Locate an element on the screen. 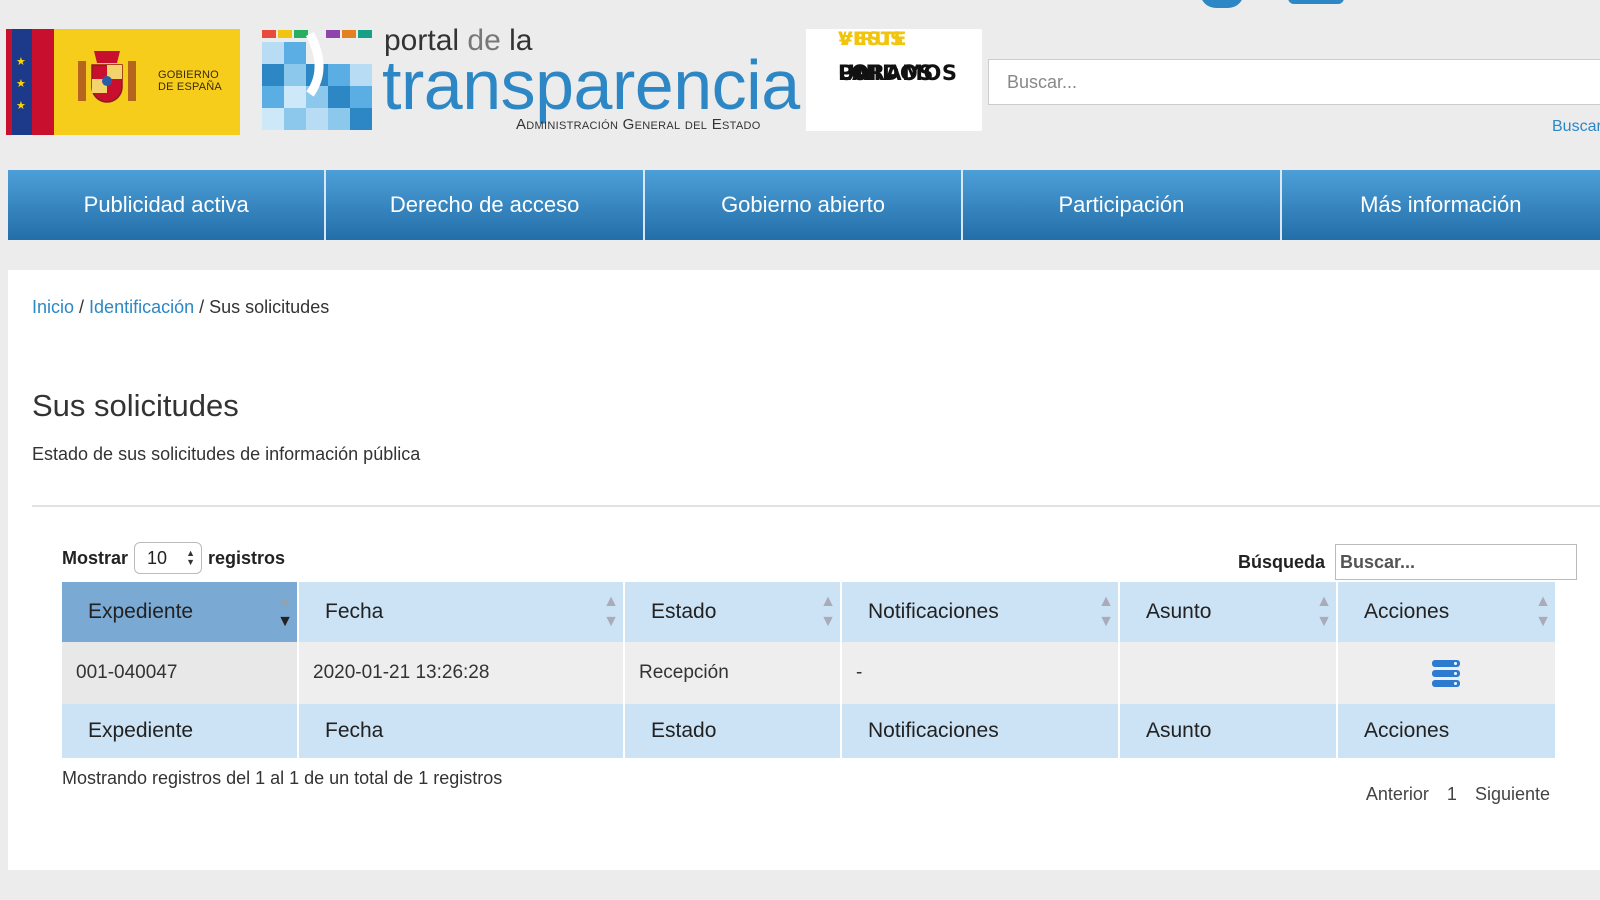  page-length-value: 10 is located at coordinates (157, 557).